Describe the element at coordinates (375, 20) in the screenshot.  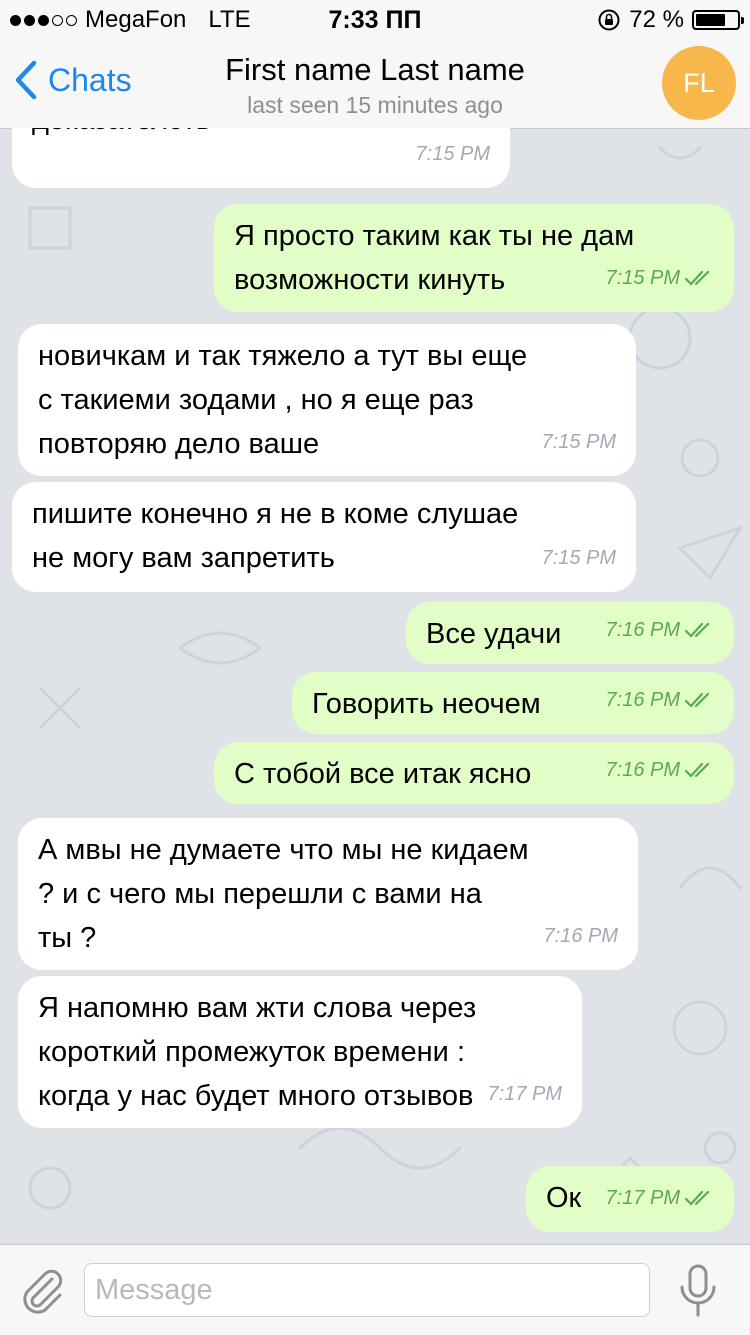
I see `status-bar: MegaFon LTE 7:33 ПП 72 %` at that location.